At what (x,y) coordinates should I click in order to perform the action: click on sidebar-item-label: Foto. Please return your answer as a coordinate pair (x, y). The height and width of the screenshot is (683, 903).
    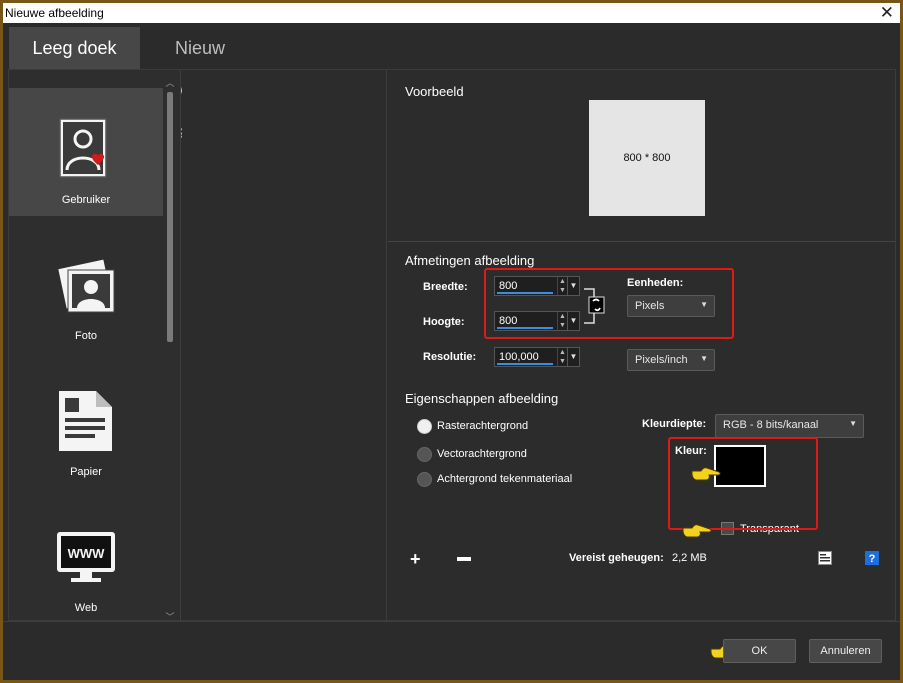
    Looking at the image, I should click on (85, 336).